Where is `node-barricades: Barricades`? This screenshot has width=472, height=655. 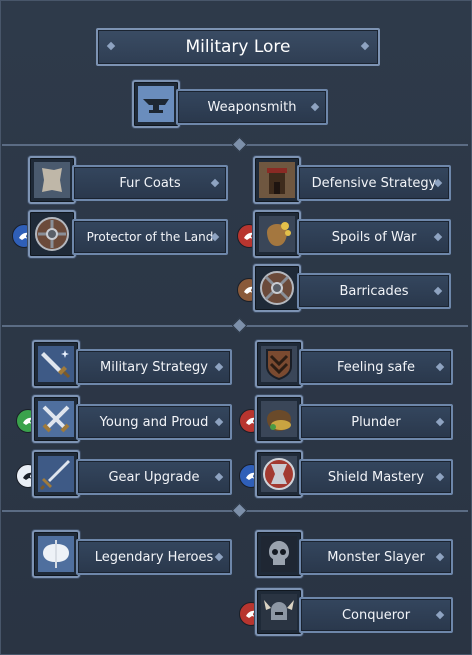
node-barricades: Barricades is located at coordinates (346, 288).